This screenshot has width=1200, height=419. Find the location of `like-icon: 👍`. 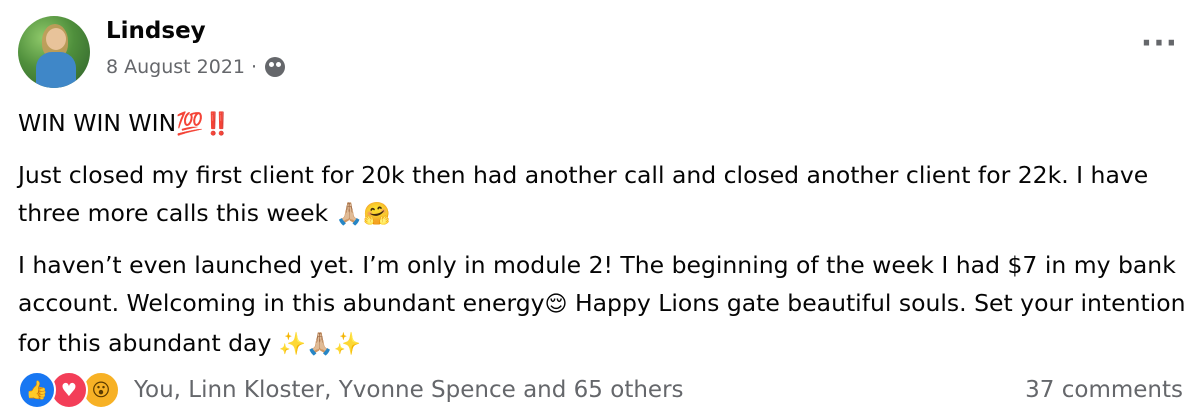

like-icon: 👍 is located at coordinates (37, 390).